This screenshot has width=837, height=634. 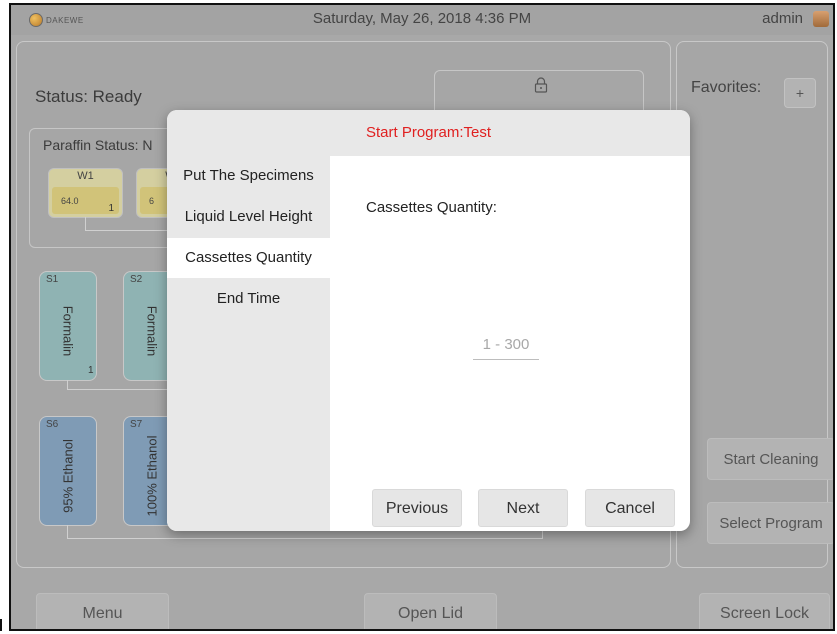 I want to click on wax-tank-w1: W1 64.0 1, so click(x=85, y=193).